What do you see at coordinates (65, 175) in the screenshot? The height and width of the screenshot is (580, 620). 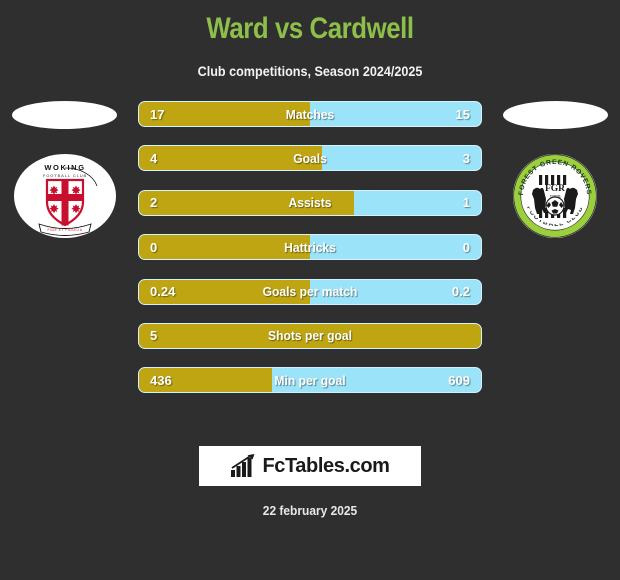 I see `svg-text: FOOTBALL CLUB` at bounding box center [65, 175].